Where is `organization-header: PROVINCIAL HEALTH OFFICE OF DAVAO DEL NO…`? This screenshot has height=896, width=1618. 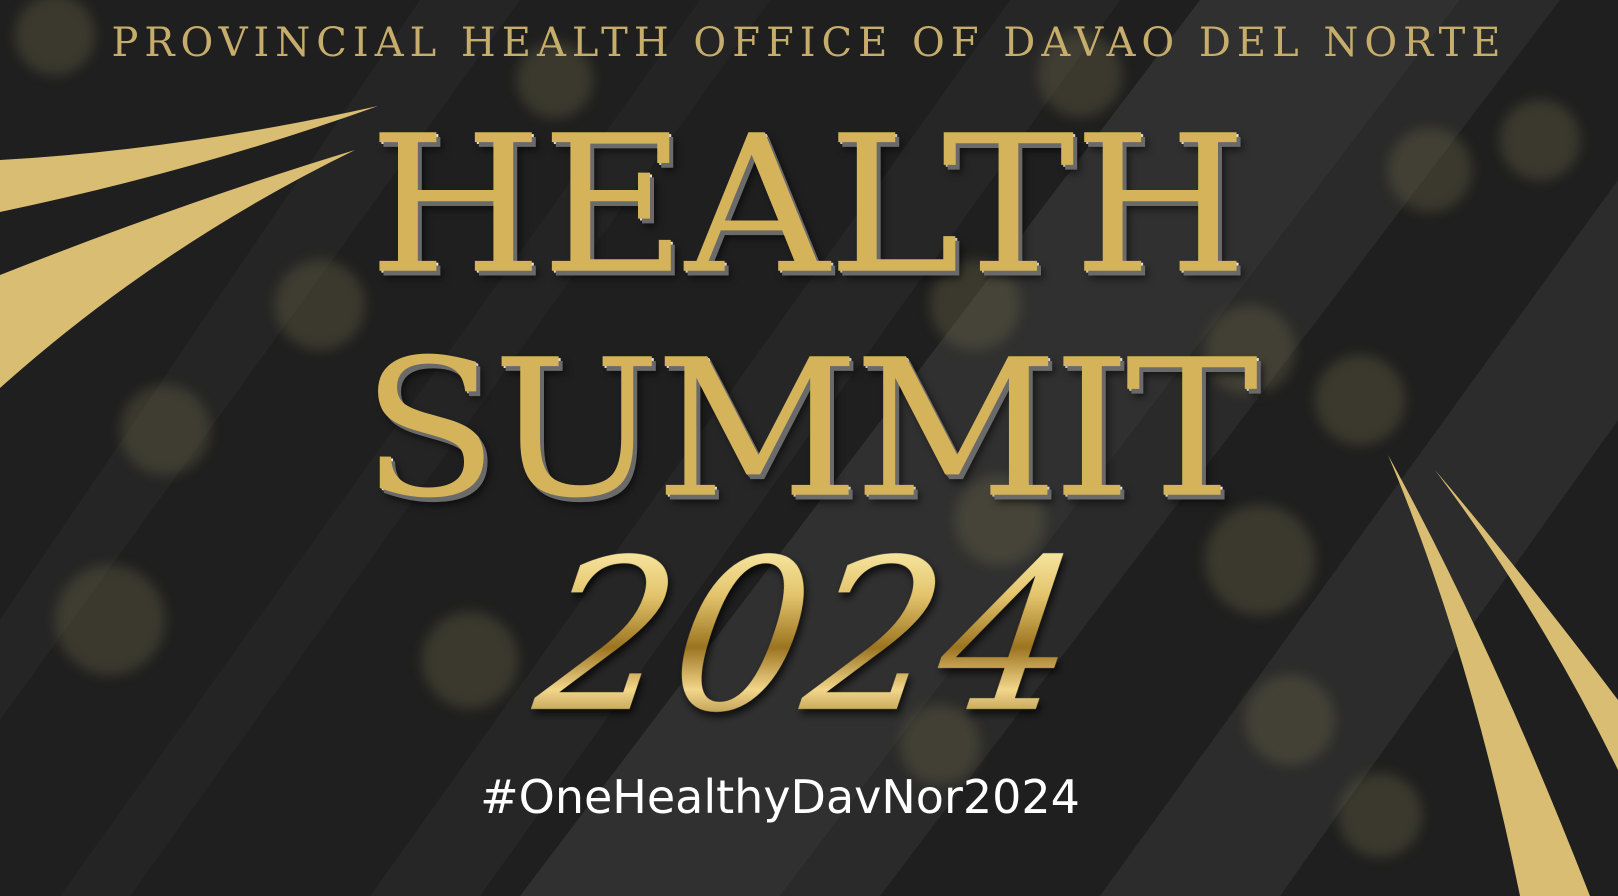
organization-header: PROVINCIAL HEALTH OFFICE OF DAVAO DEL NO… is located at coordinates (809, 43).